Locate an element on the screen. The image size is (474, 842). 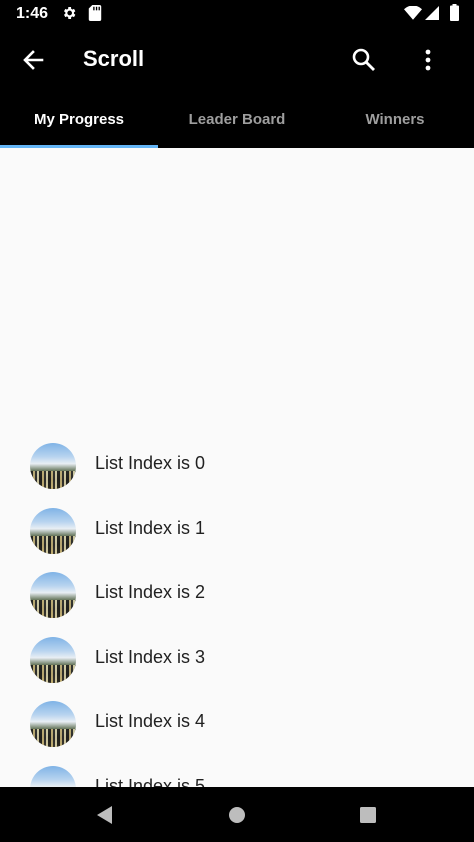
triangle-back-icon is located at coordinates (104, 815).